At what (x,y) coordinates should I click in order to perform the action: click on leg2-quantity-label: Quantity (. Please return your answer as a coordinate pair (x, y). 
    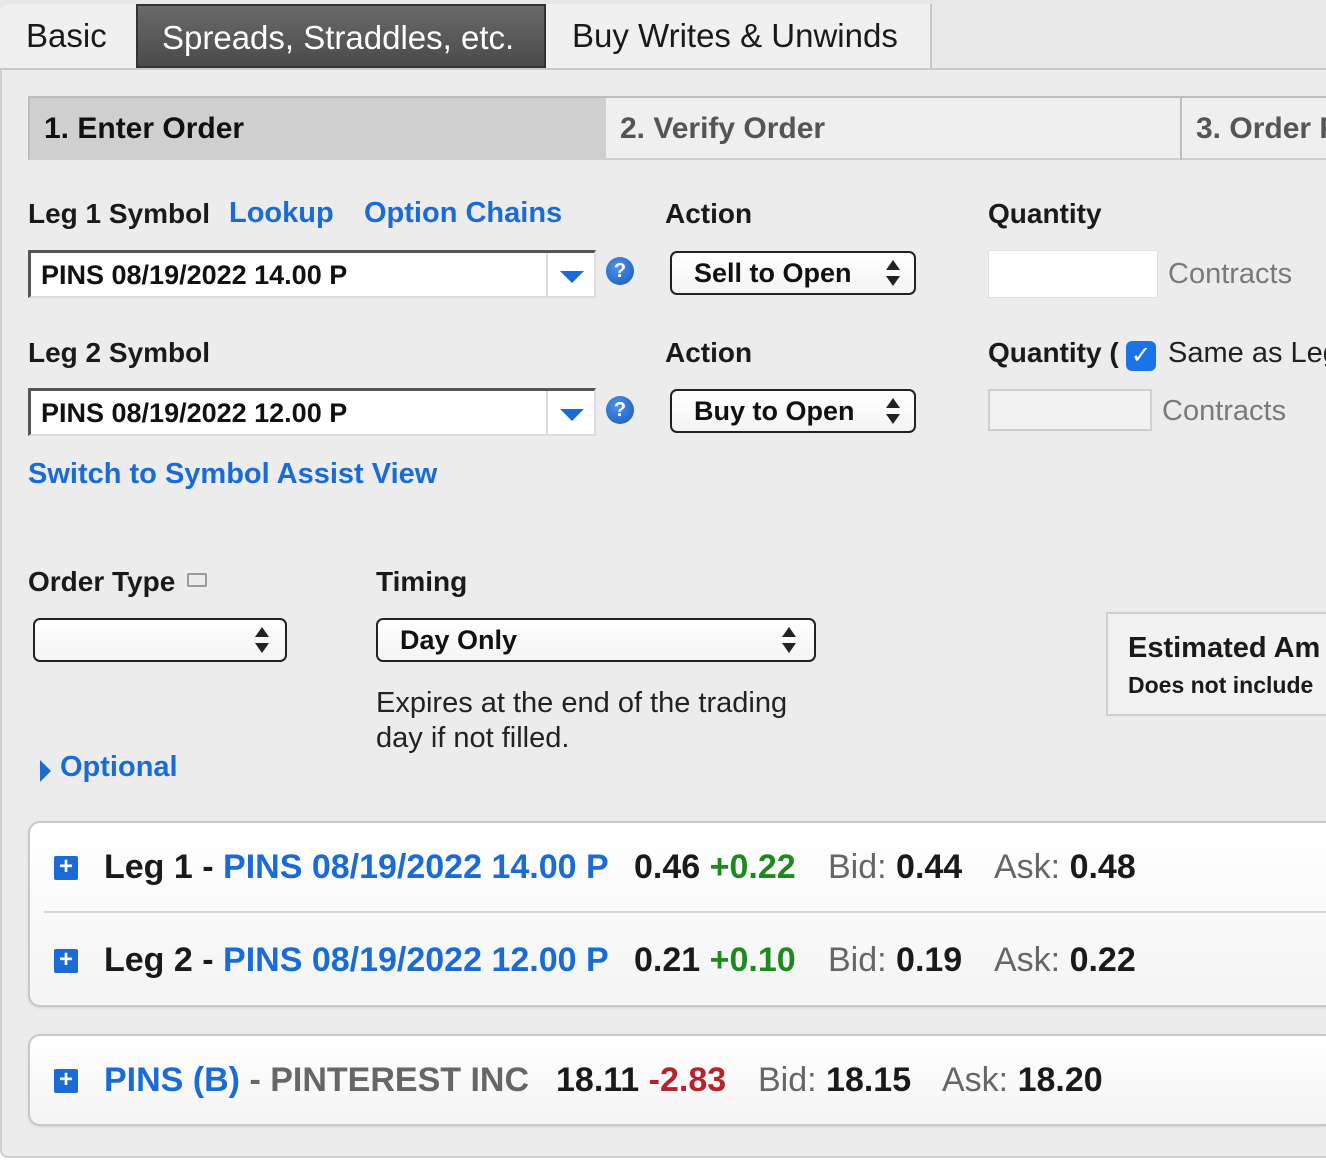
    Looking at the image, I should click on (1053, 352).